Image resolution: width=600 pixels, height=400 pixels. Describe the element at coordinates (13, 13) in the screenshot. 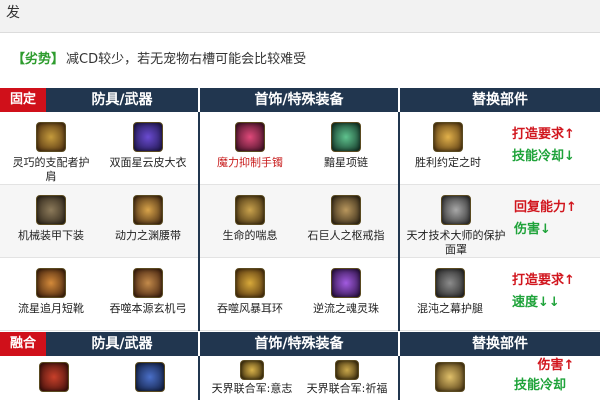

I see `top-text: 发` at that location.